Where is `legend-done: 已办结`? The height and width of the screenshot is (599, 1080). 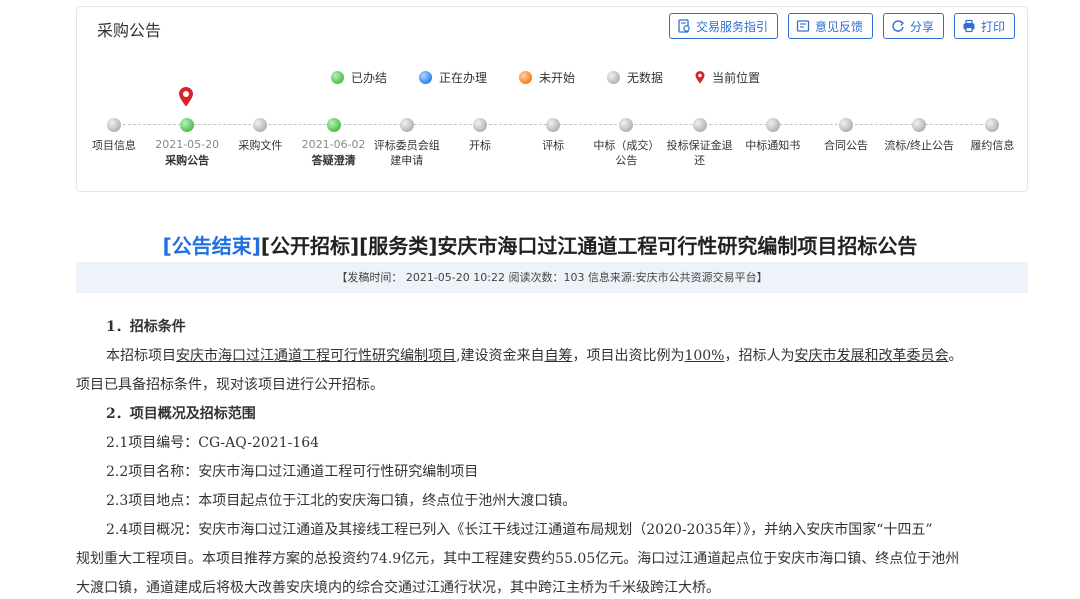 legend-done: 已办结 is located at coordinates (359, 77).